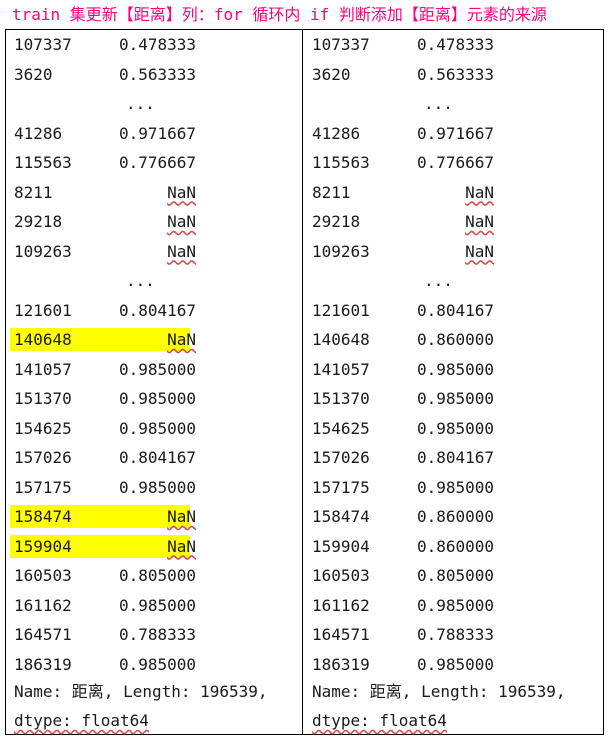  I want to click on title-keyword-if: if, so click(319, 14).